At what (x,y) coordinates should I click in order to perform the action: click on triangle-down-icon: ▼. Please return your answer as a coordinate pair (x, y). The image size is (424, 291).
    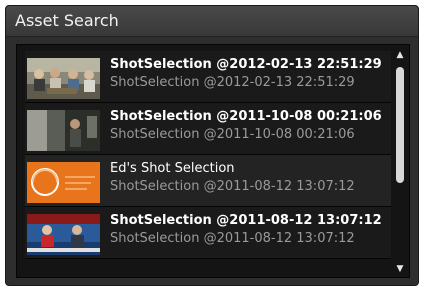
    Looking at the image, I should click on (400, 269).